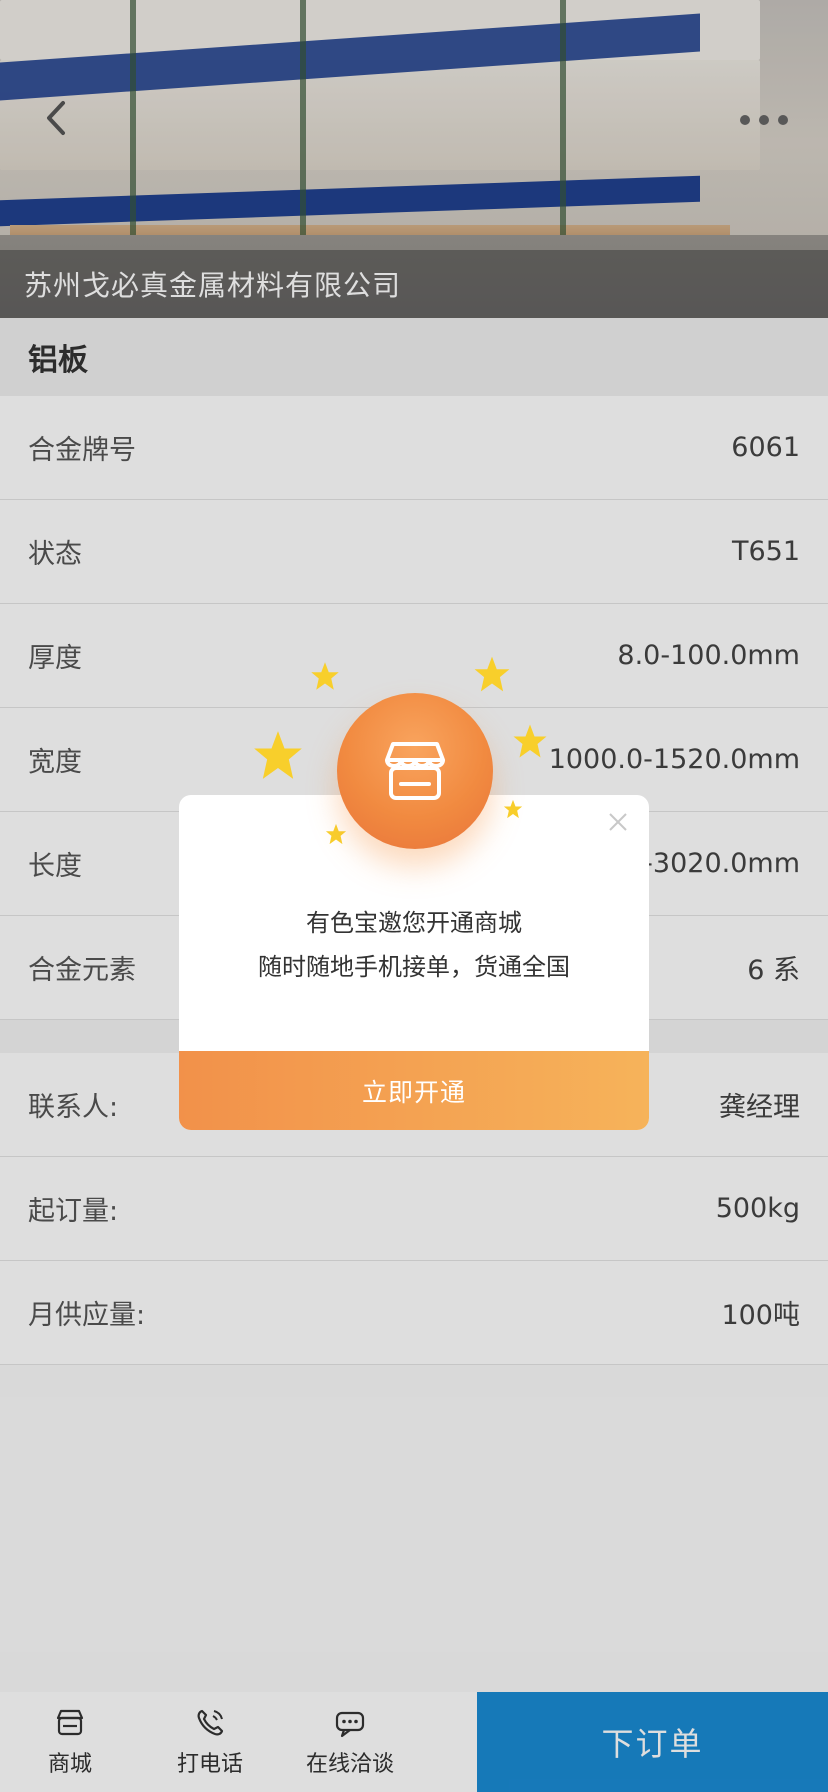 The width and height of the screenshot is (828, 1792). I want to click on close-icon, so click(618, 822).